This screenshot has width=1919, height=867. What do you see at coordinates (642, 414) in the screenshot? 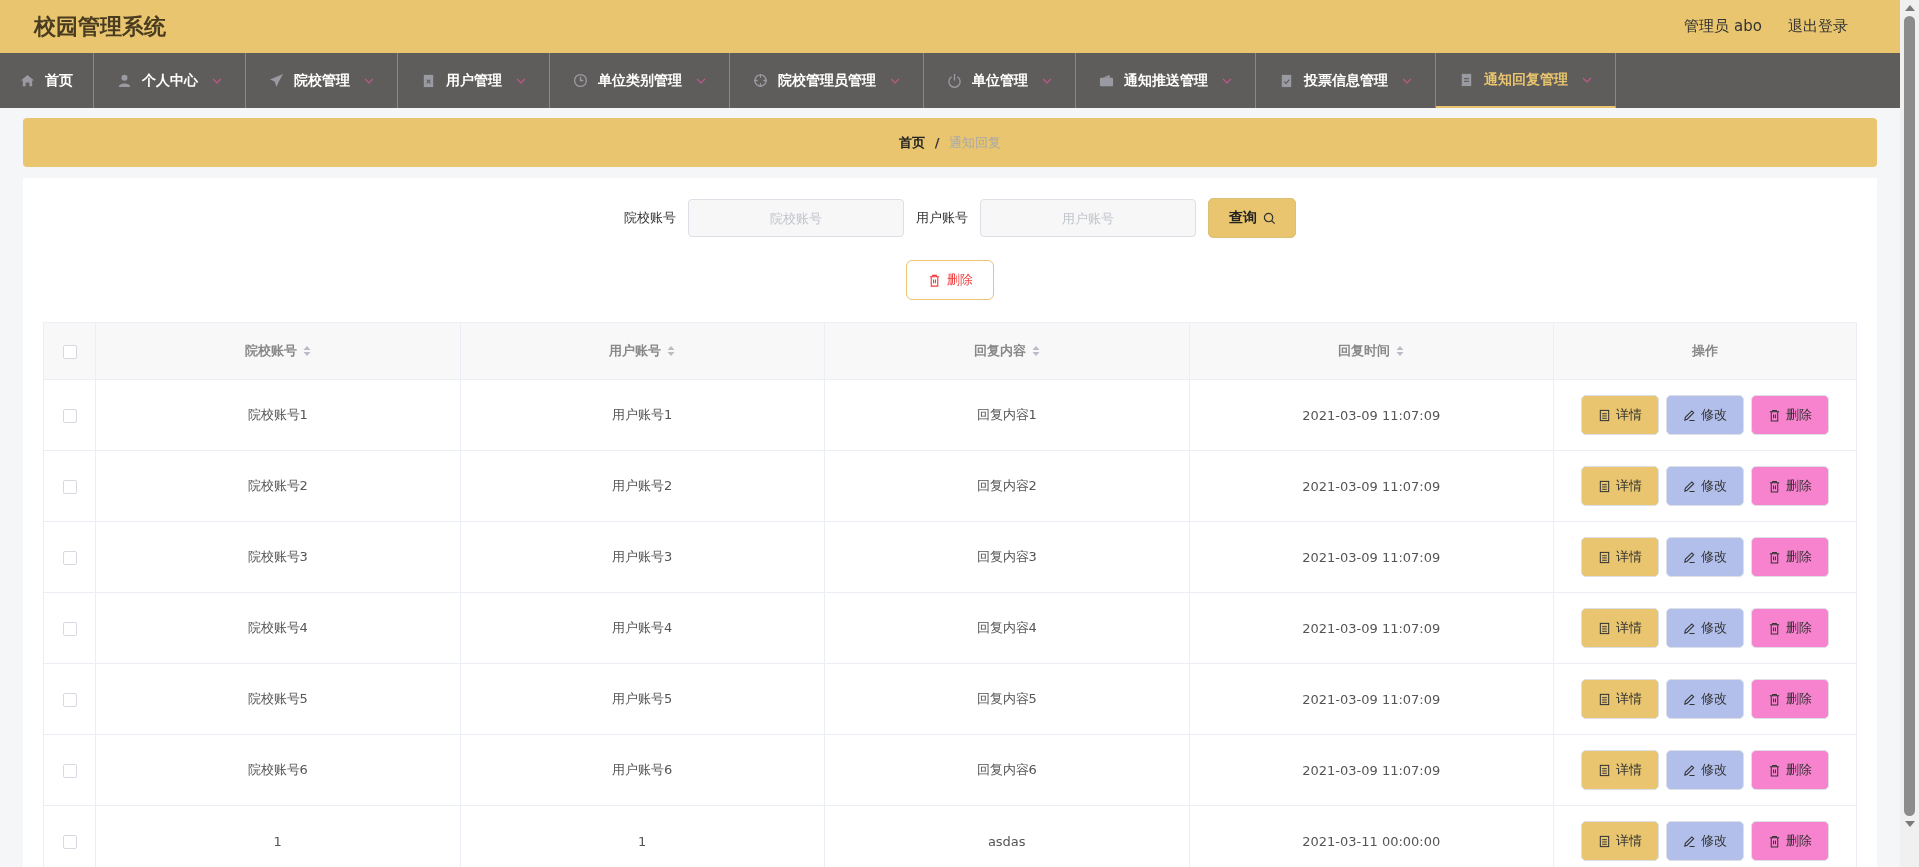
I see `table-cell: 用户账号1` at bounding box center [642, 414].